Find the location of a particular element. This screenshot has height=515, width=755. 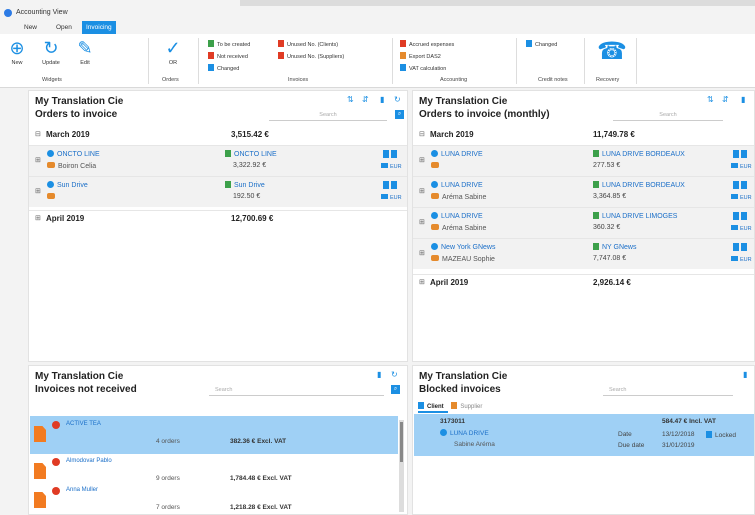

supplier-icon is located at coordinates (454, 405).